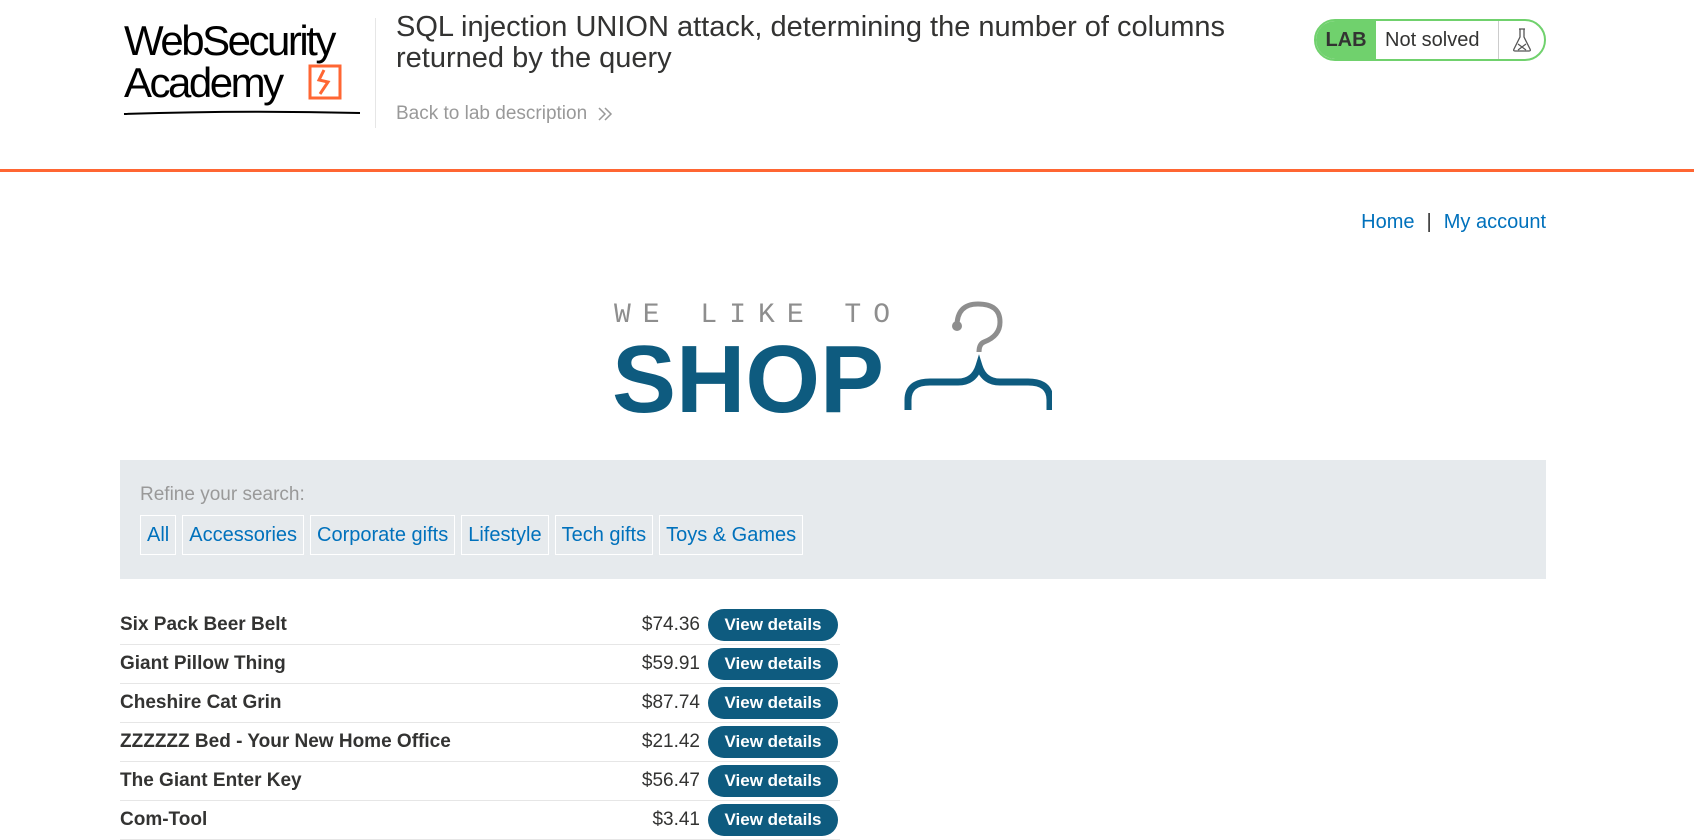 This screenshot has height=840, width=1694. Describe the element at coordinates (676, 819) in the screenshot. I see `product-price: $3.41` at that location.